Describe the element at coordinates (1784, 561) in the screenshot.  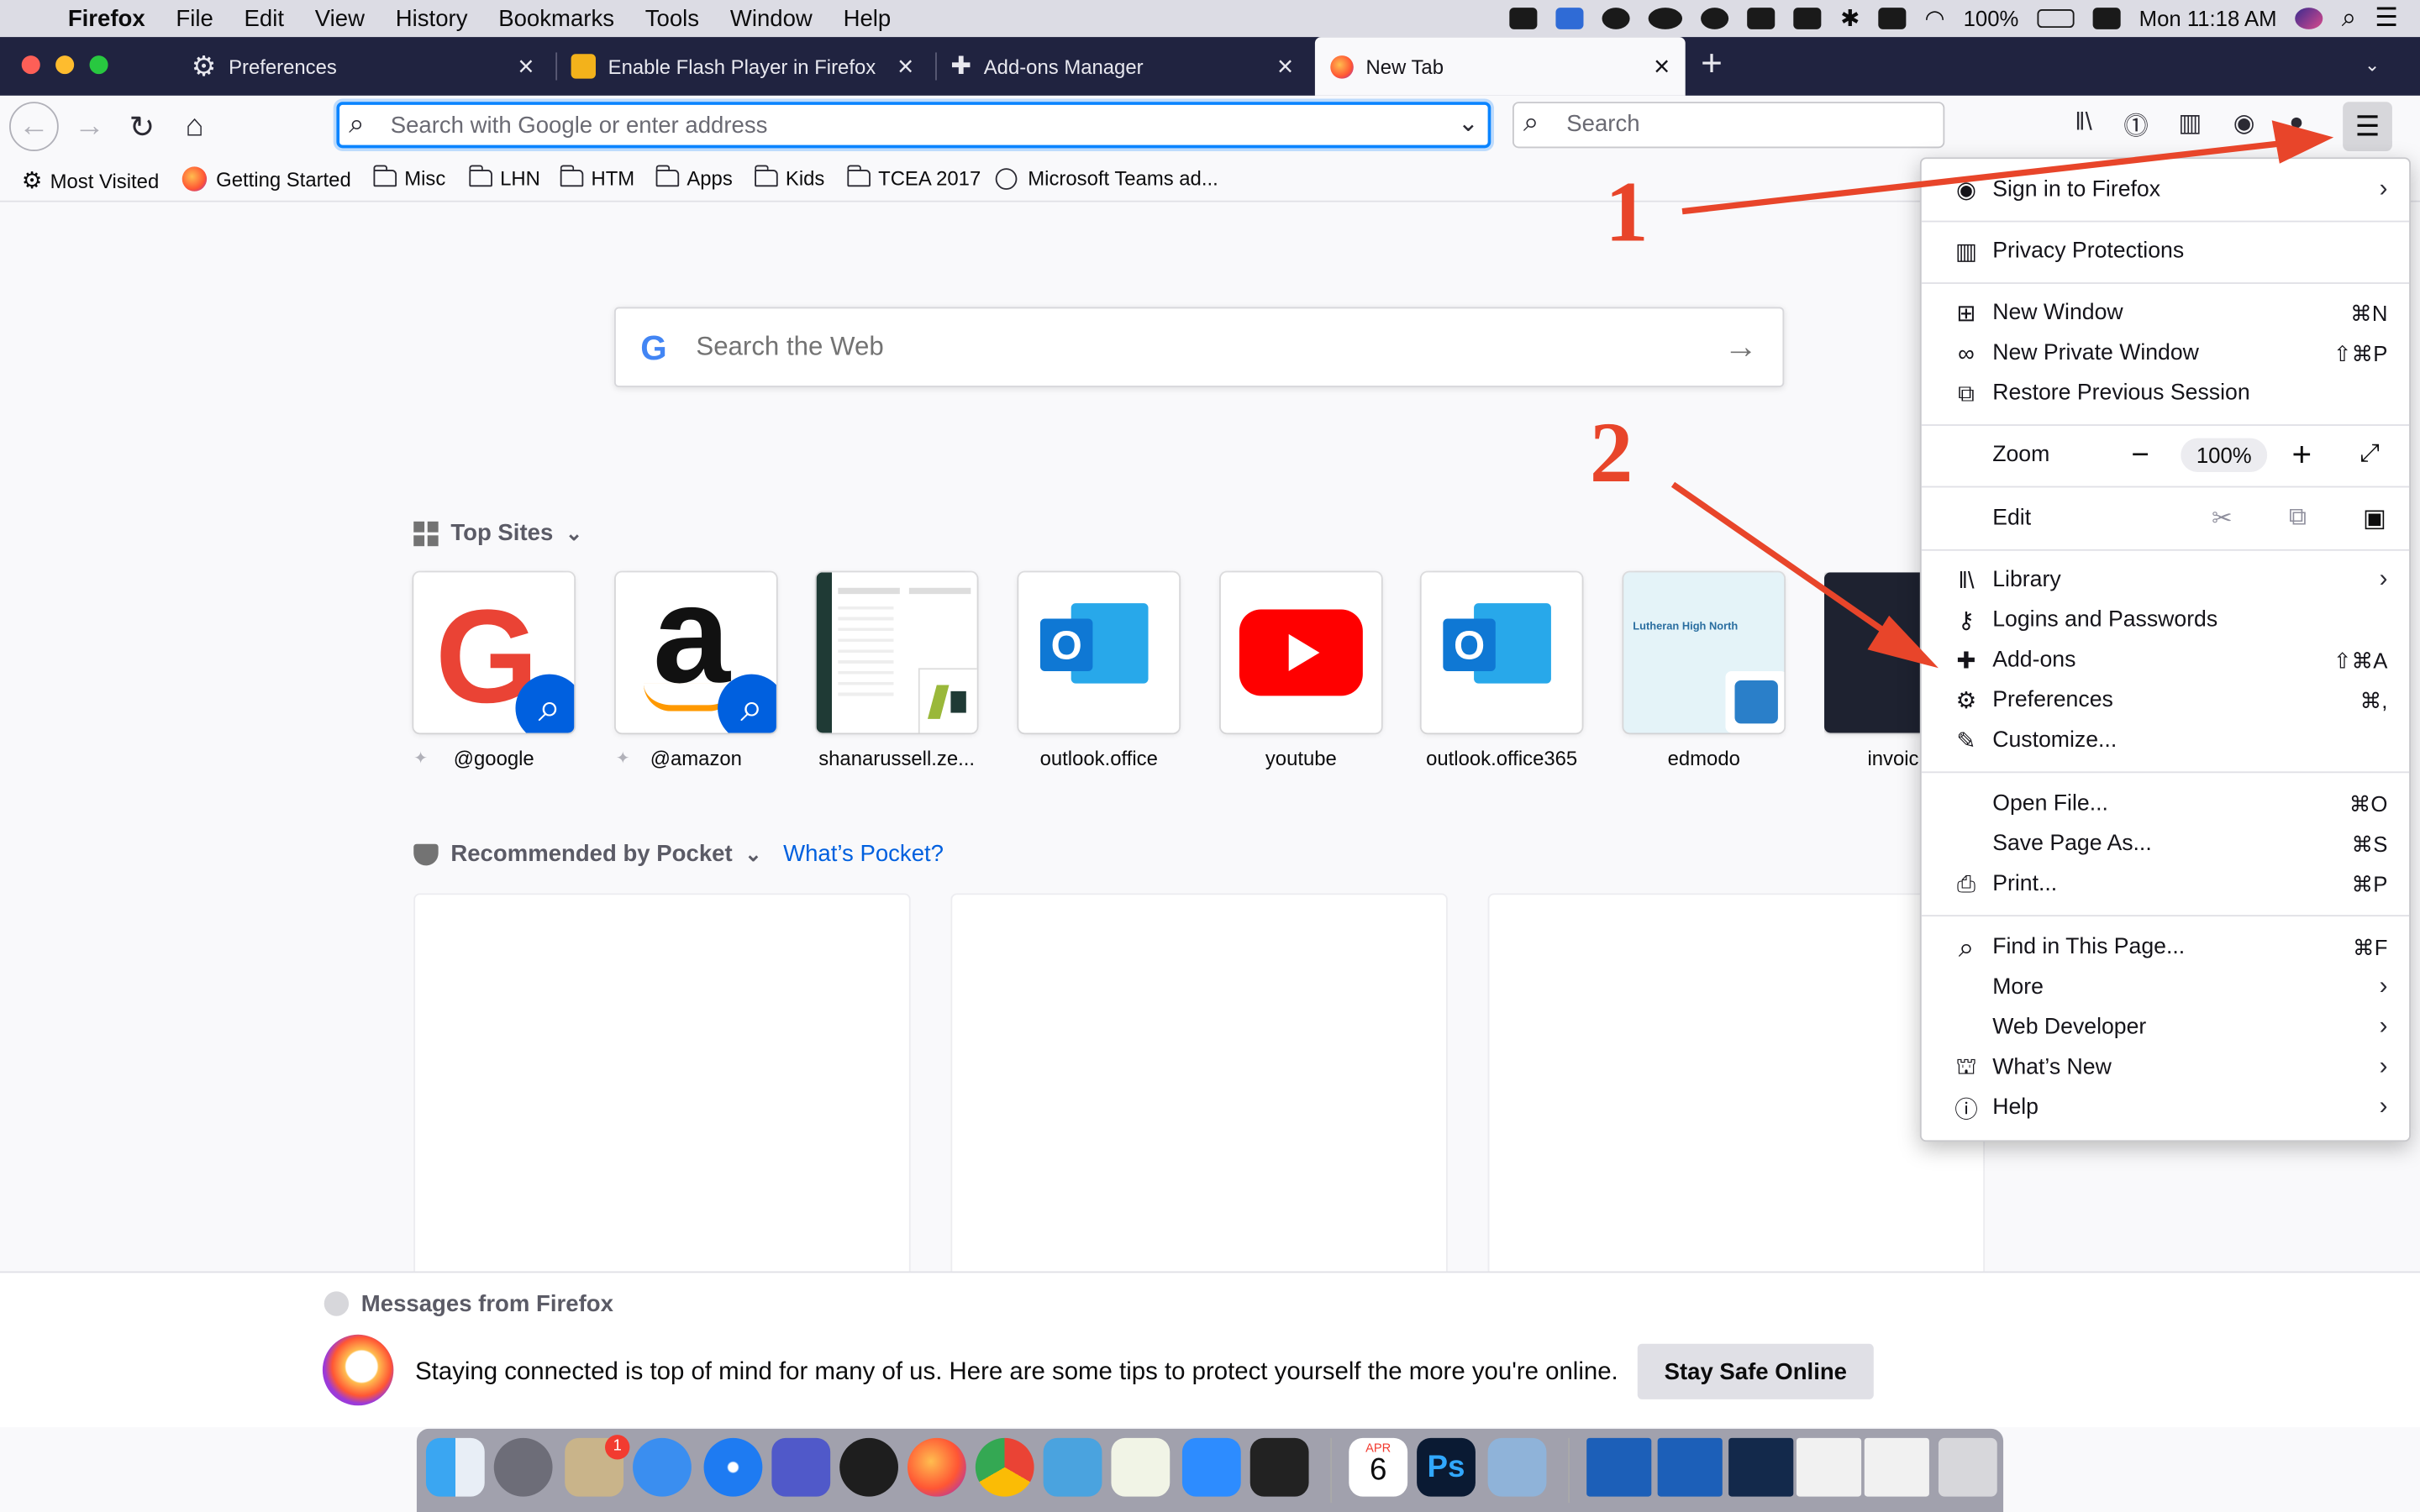
I see `arrow-2-line` at that location.